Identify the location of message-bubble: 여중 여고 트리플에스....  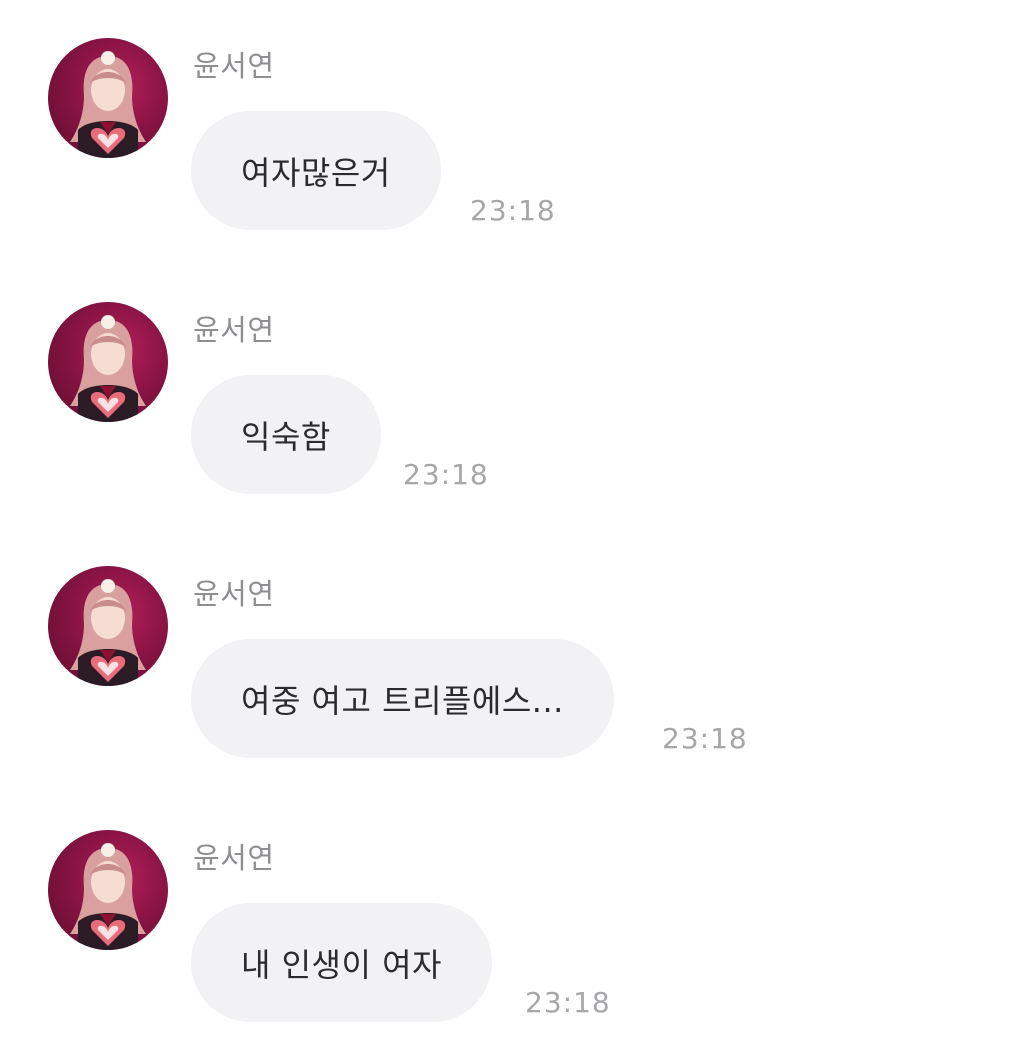
(402, 698).